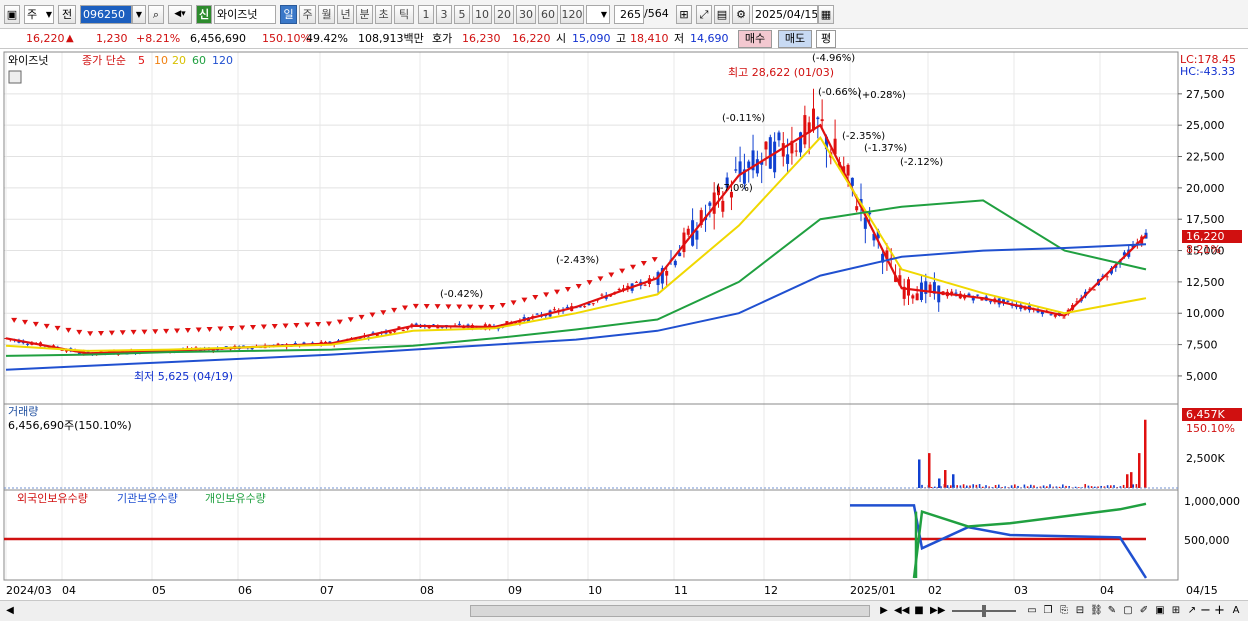 This screenshot has height=621, width=1248. What do you see at coordinates (1192, 611) in the screenshot?
I see `arrow-icon: ↗` at bounding box center [1192, 611].